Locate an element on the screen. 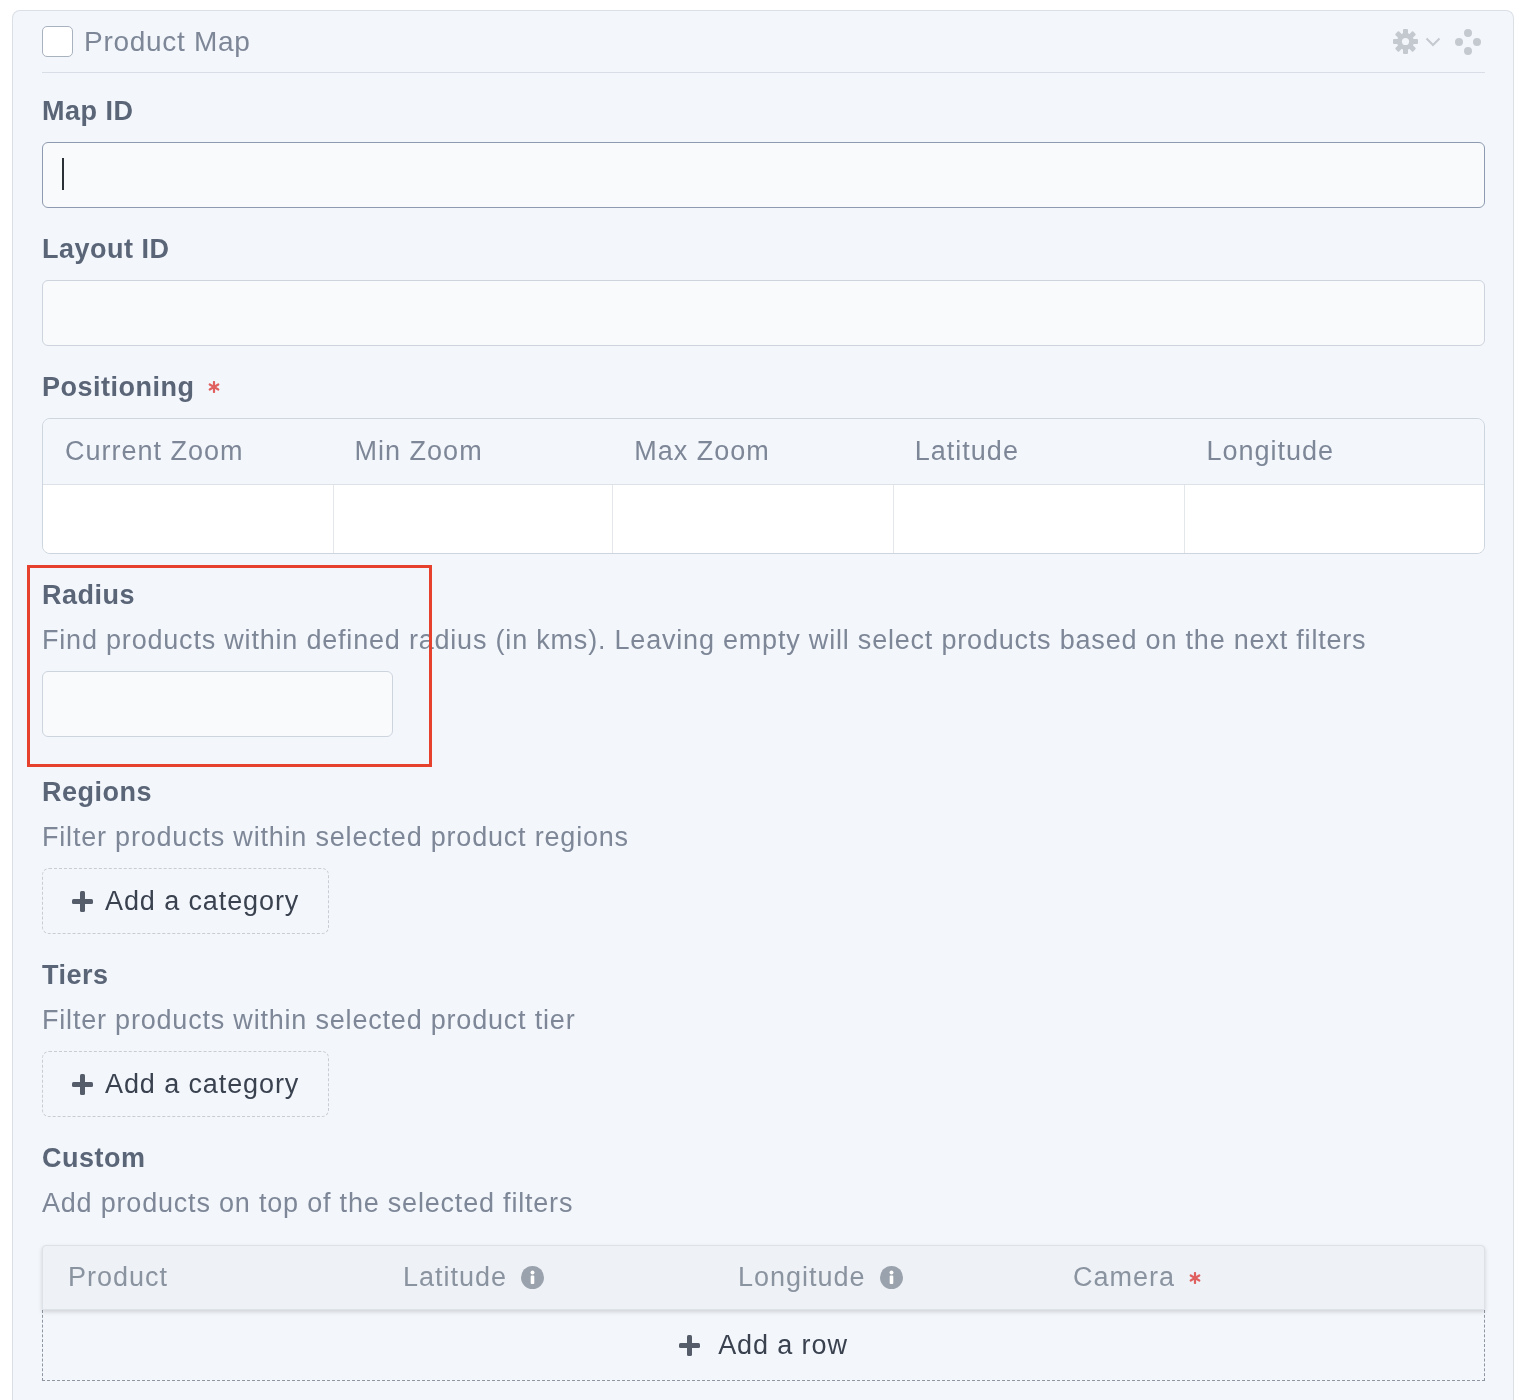 This screenshot has height=1400, width=1526. panel-title: Product Map is located at coordinates (167, 41).